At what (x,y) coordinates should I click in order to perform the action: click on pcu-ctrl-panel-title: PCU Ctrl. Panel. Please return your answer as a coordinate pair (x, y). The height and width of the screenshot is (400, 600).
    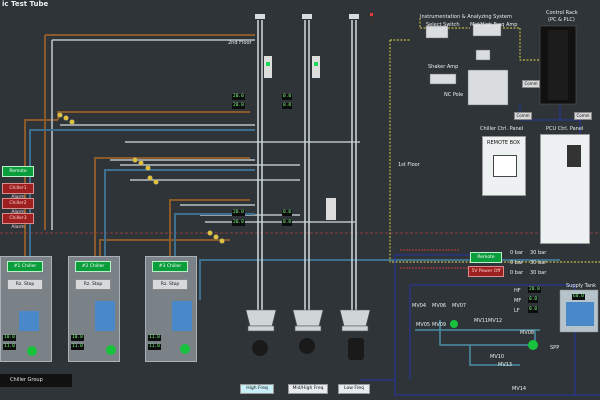
    Looking at the image, I should click on (565, 129).